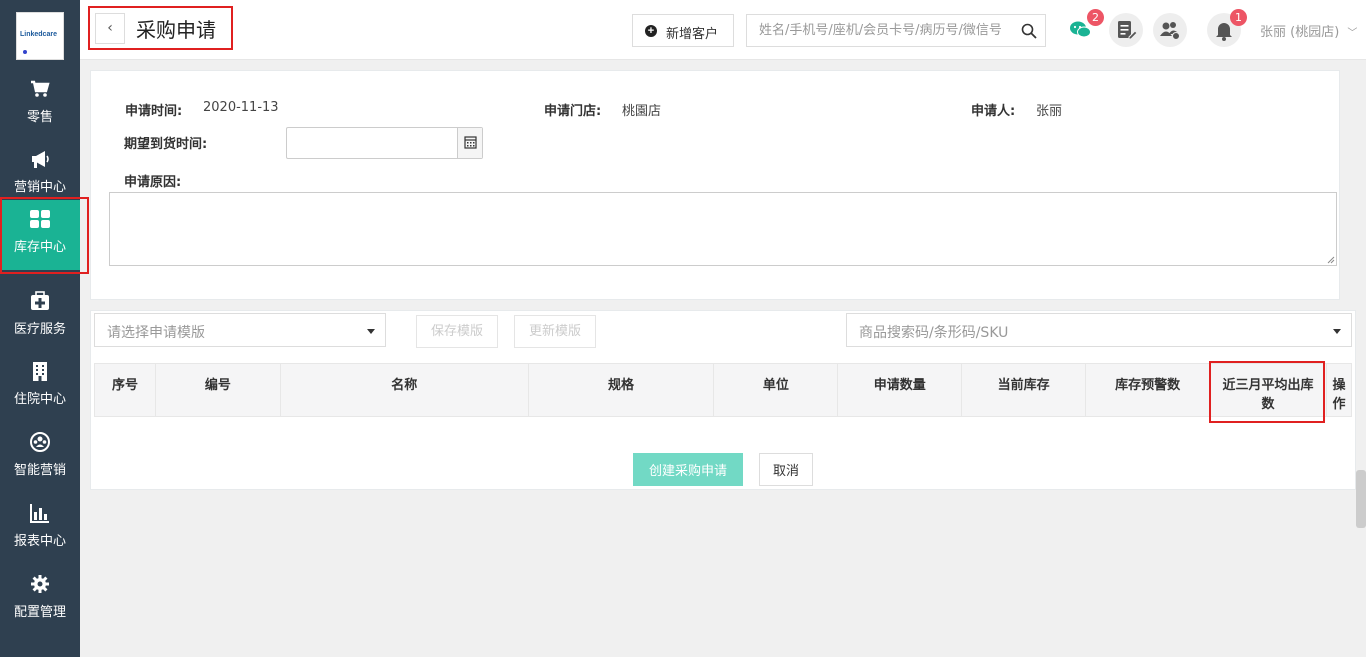 The image size is (1366, 657). I want to click on customer-search-input, so click(882, 30).